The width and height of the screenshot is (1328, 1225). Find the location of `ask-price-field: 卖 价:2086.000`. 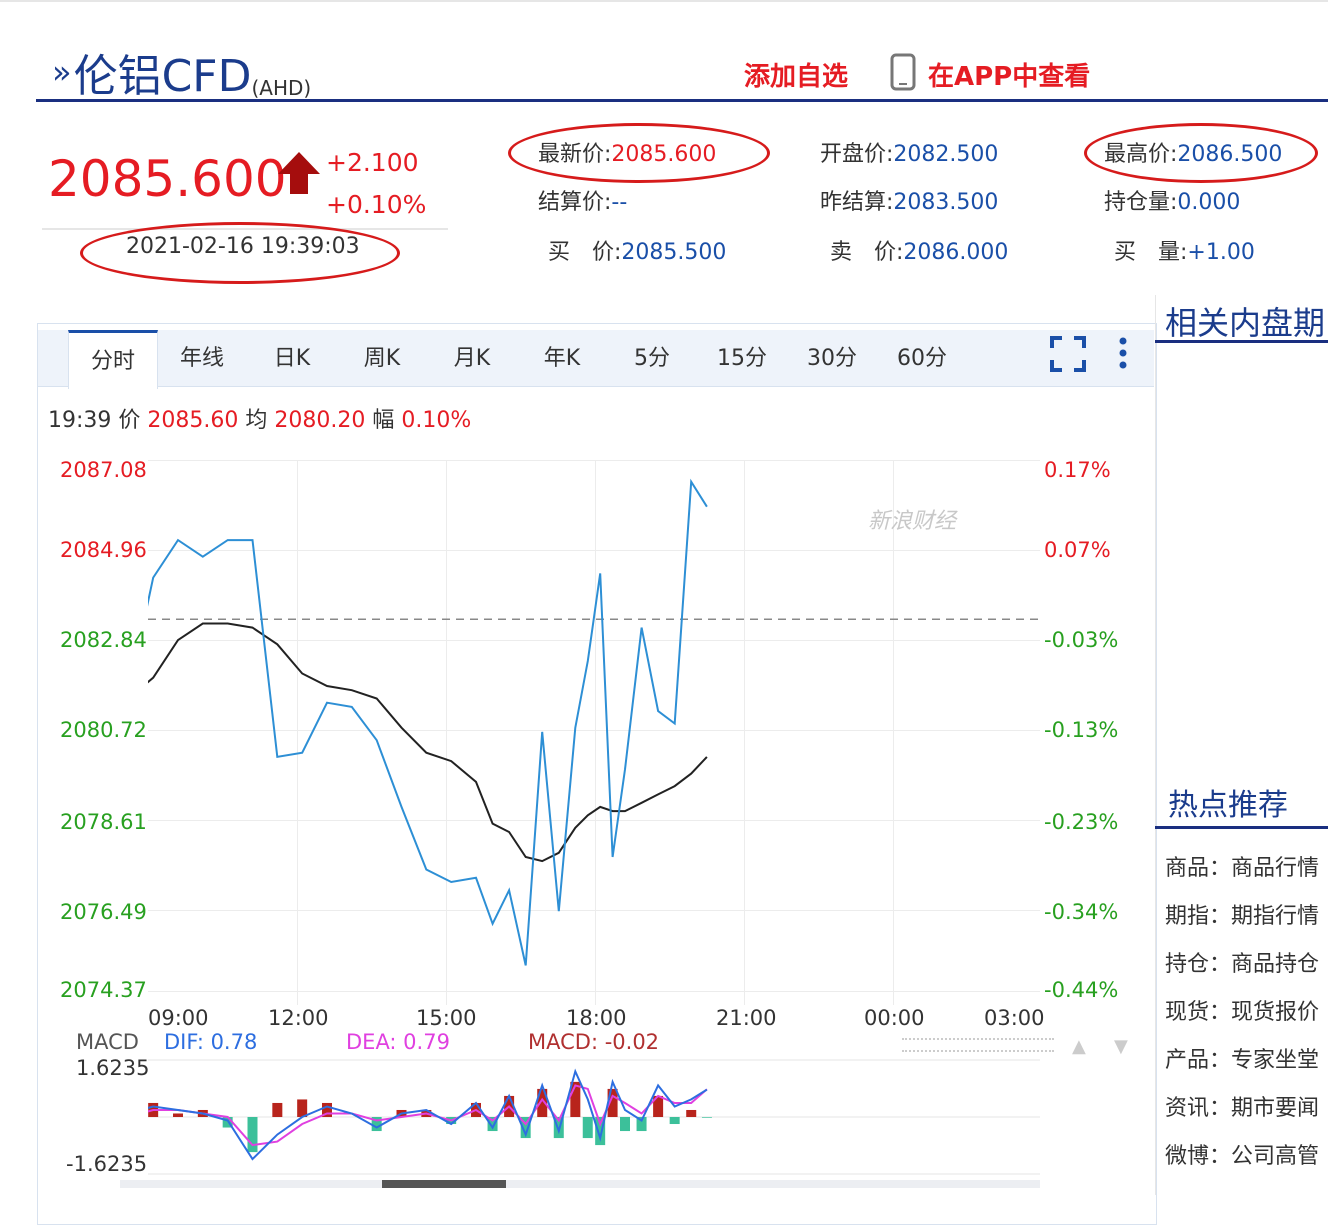

ask-price-field: 卖 价:2086.000 is located at coordinates (919, 252).